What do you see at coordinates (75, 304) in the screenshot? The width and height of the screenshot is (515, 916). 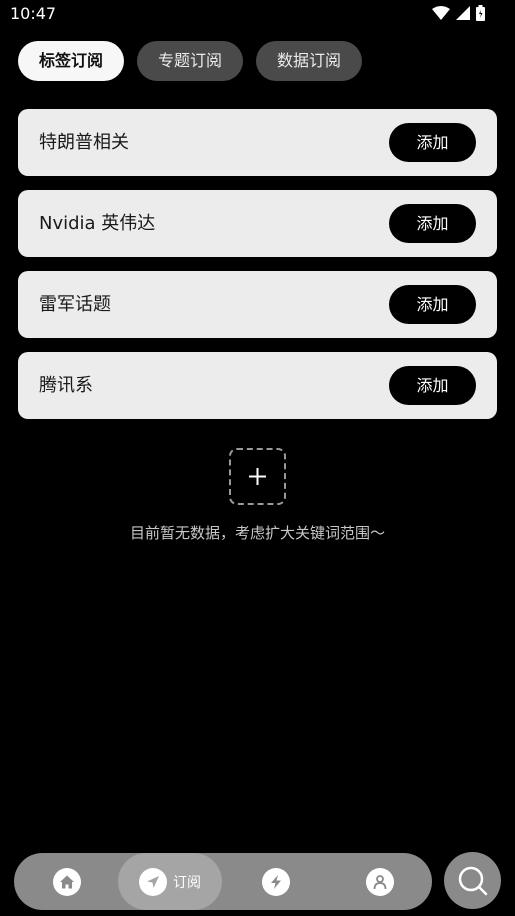 I see `subscription-title: 雷军话题` at bounding box center [75, 304].